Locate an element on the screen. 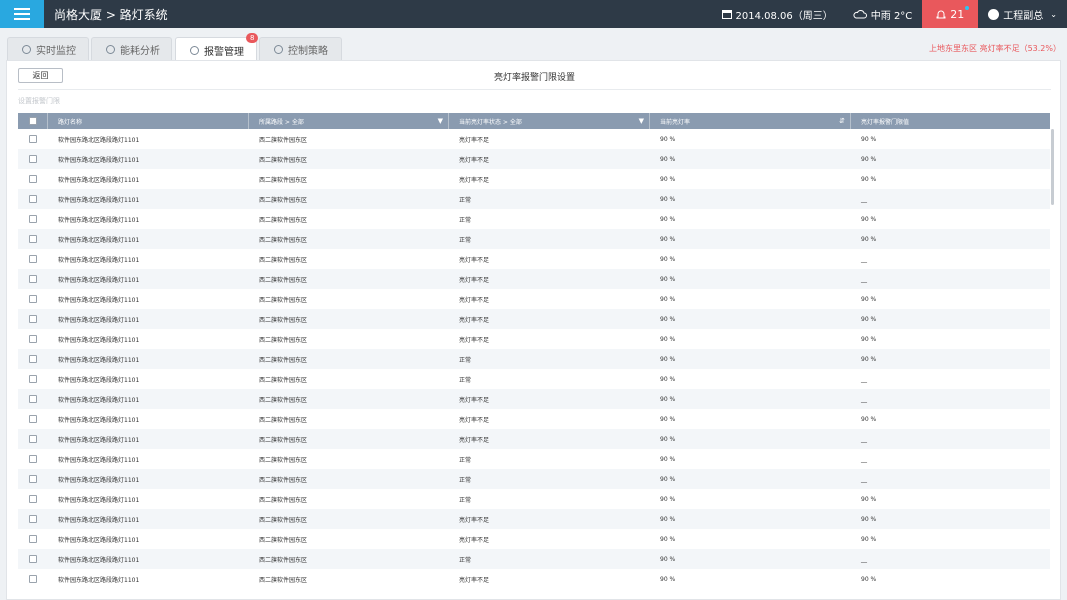  header-road-filter: 所属路段 > 全部 ▼ is located at coordinates (349, 121).